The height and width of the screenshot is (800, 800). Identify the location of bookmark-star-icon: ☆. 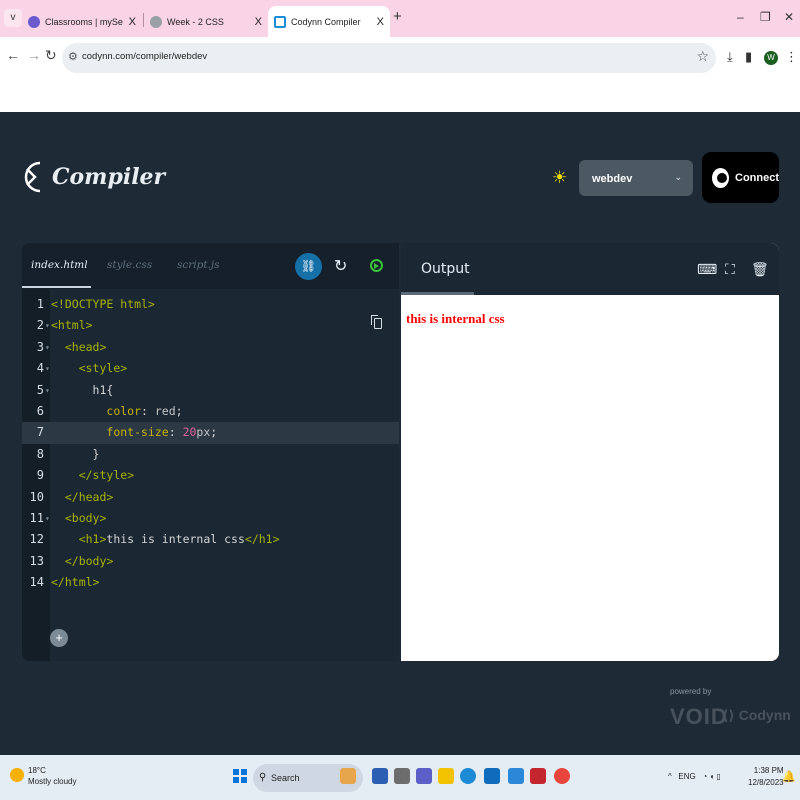
(702, 56).